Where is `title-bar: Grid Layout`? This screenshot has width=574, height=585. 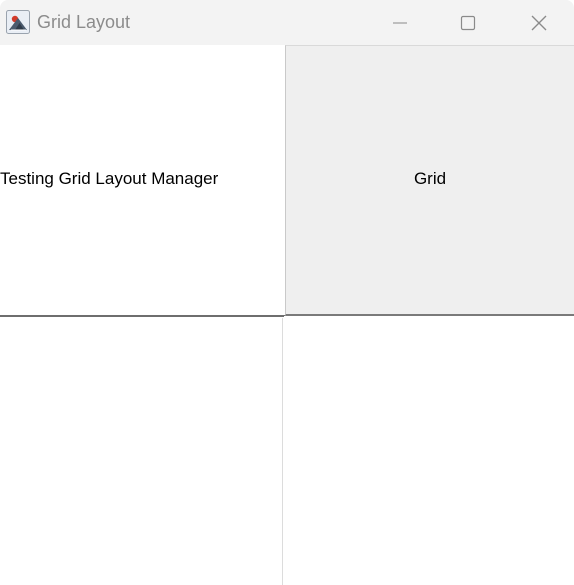 title-bar: Grid Layout is located at coordinates (287, 22).